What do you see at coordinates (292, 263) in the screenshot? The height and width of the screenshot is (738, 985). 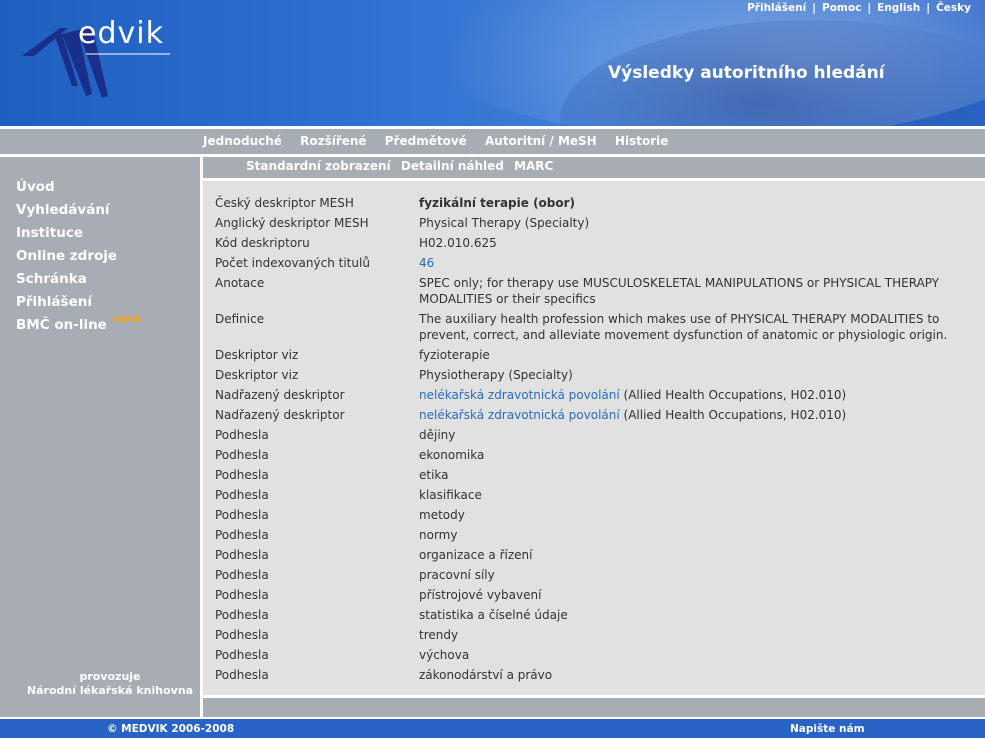 I see `field-label: Počet indexovaných titulů` at bounding box center [292, 263].